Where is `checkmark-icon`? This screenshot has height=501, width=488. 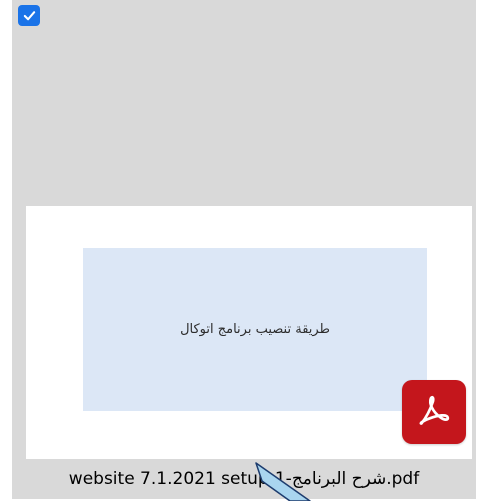
checkmark-icon is located at coordinates (29, 16).